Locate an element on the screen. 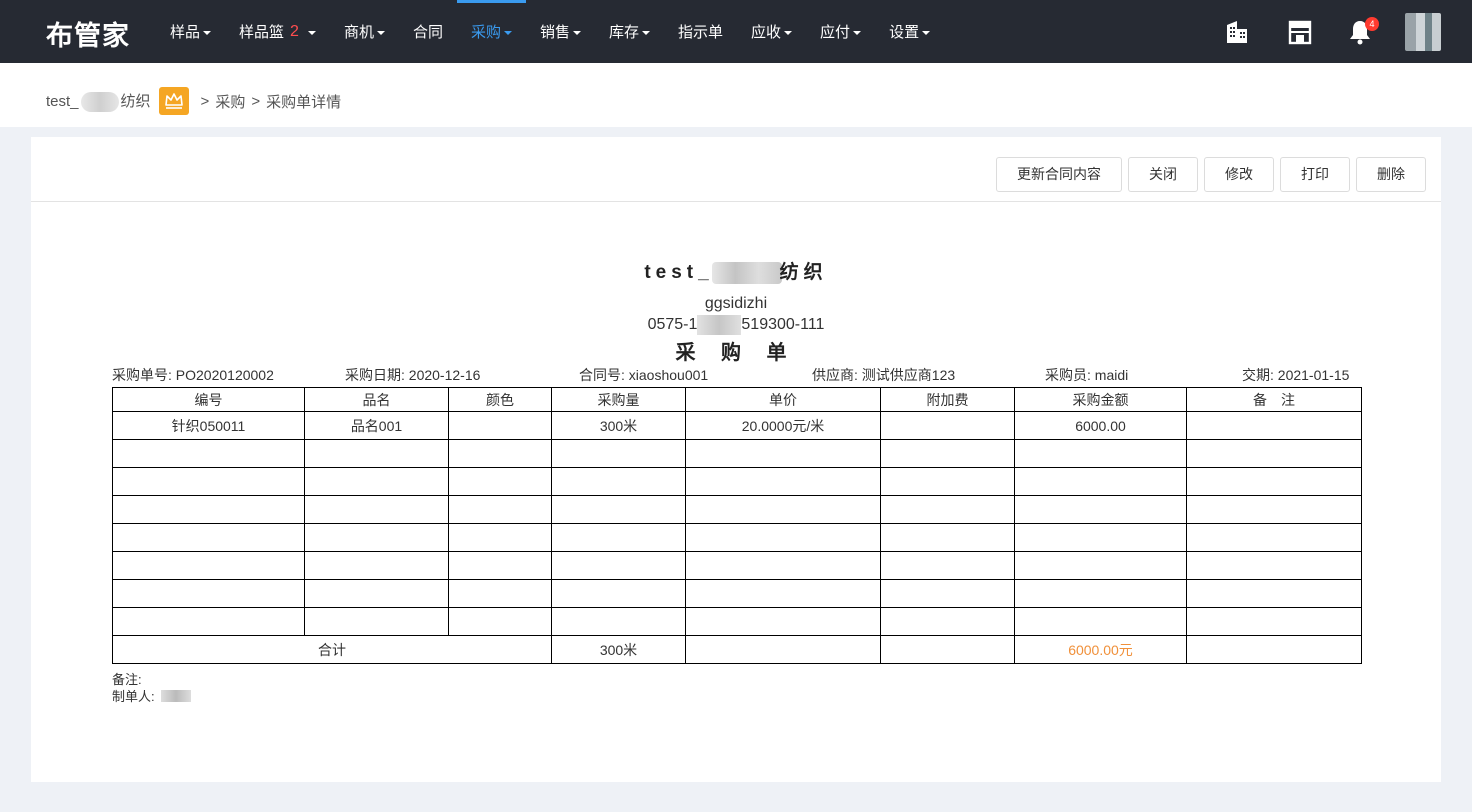 Image resolution: width=1472 pixels, height=812 pixels. column-header: 品名 is located at coordinates (376, 399).